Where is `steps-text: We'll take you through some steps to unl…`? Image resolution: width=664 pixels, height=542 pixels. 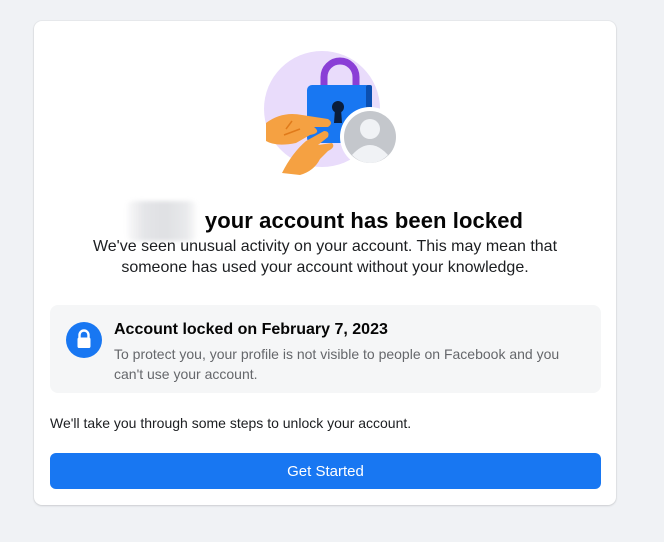
steps-text: We'll take you through some steps to unl… is located at coordinates (231, 423).